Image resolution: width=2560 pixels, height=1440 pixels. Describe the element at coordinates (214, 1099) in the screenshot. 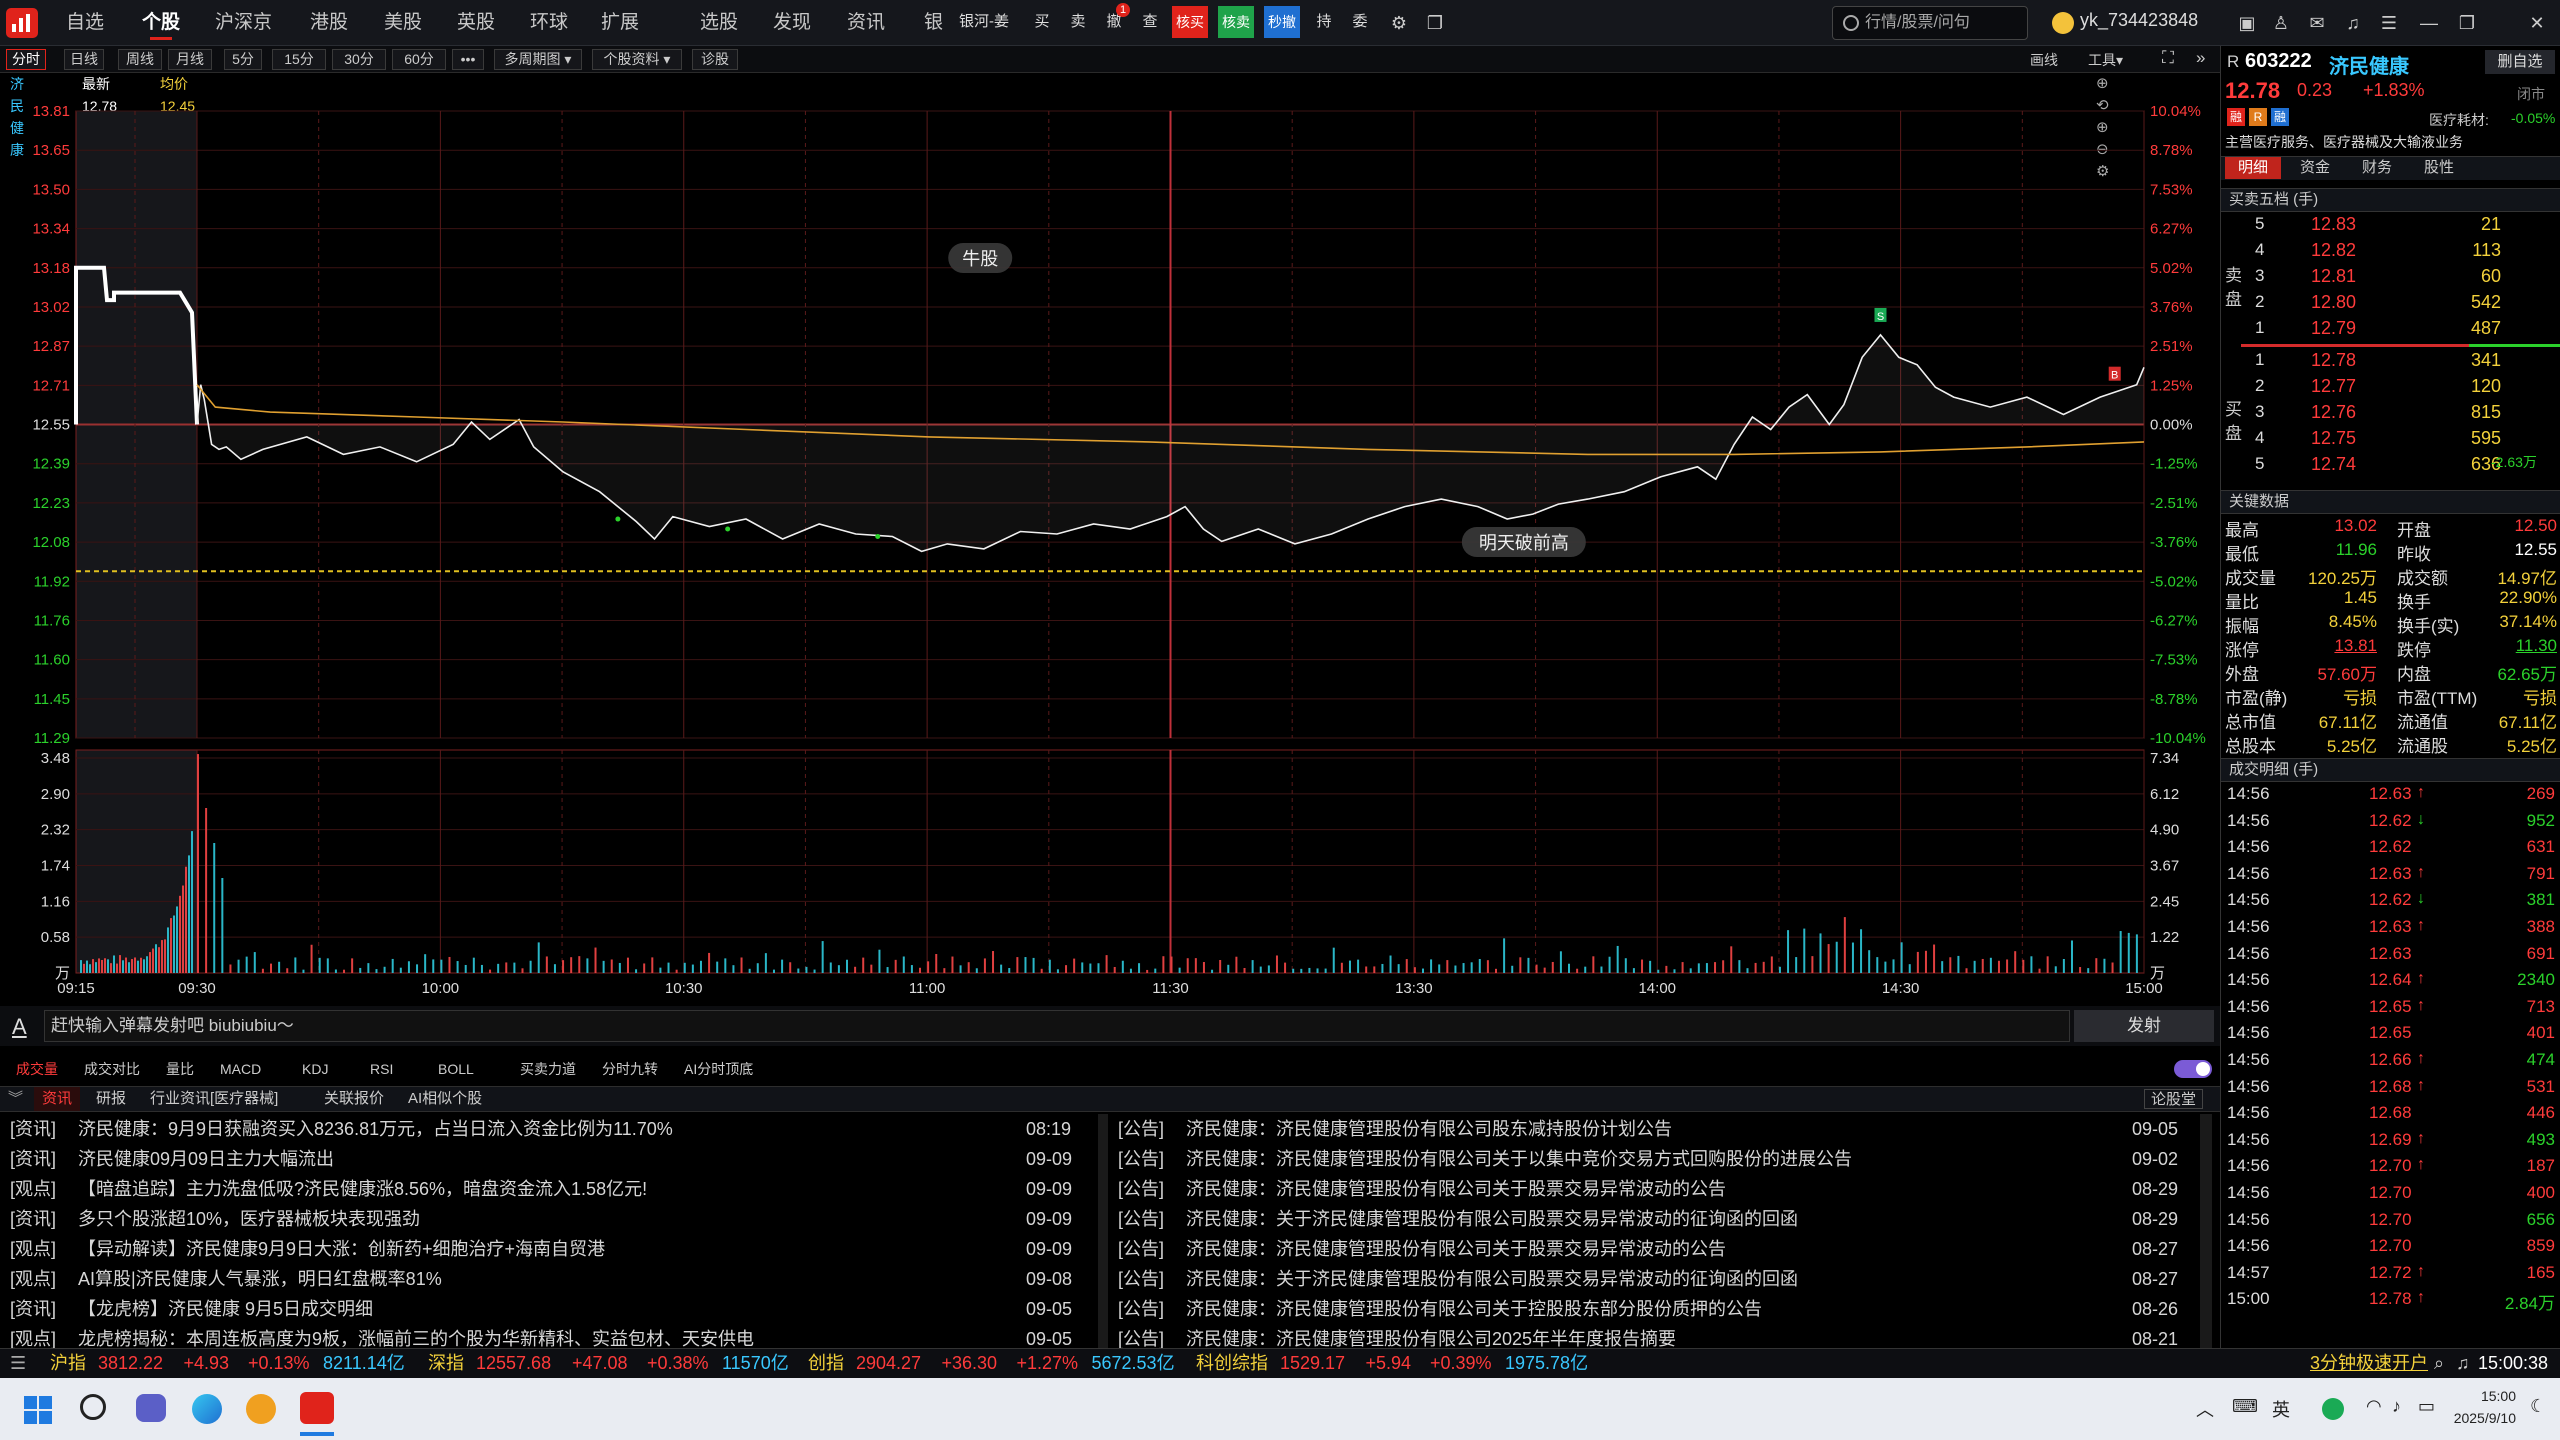

I see `news-tab-2: 行业资讯[医疗器械]` at that location.